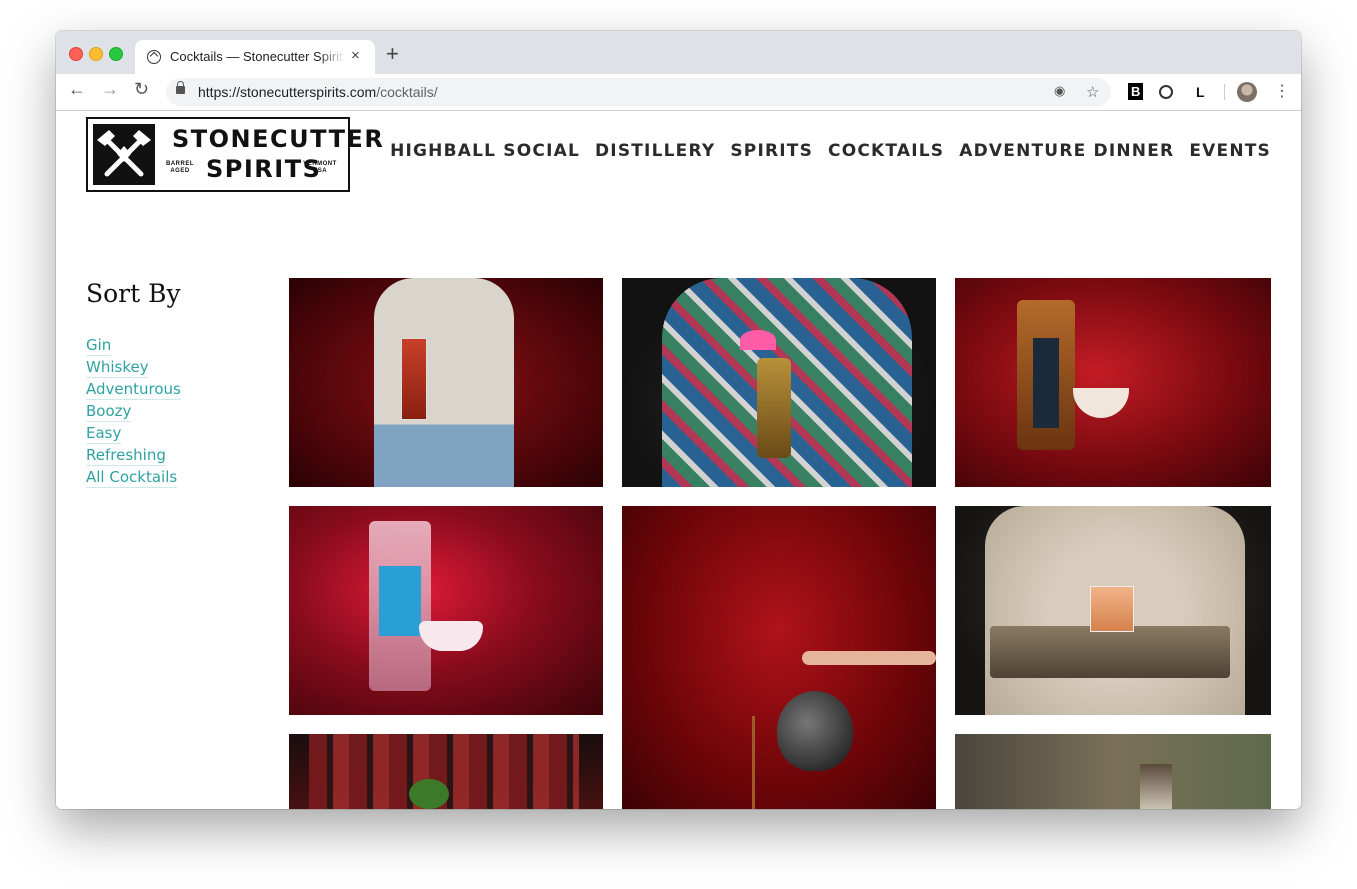  What do you see at coordinates (485, 151) in the screenshot?
I see `nav-highball-social: HIGHBALL SOCIAL` at bounding box center [485, 151].